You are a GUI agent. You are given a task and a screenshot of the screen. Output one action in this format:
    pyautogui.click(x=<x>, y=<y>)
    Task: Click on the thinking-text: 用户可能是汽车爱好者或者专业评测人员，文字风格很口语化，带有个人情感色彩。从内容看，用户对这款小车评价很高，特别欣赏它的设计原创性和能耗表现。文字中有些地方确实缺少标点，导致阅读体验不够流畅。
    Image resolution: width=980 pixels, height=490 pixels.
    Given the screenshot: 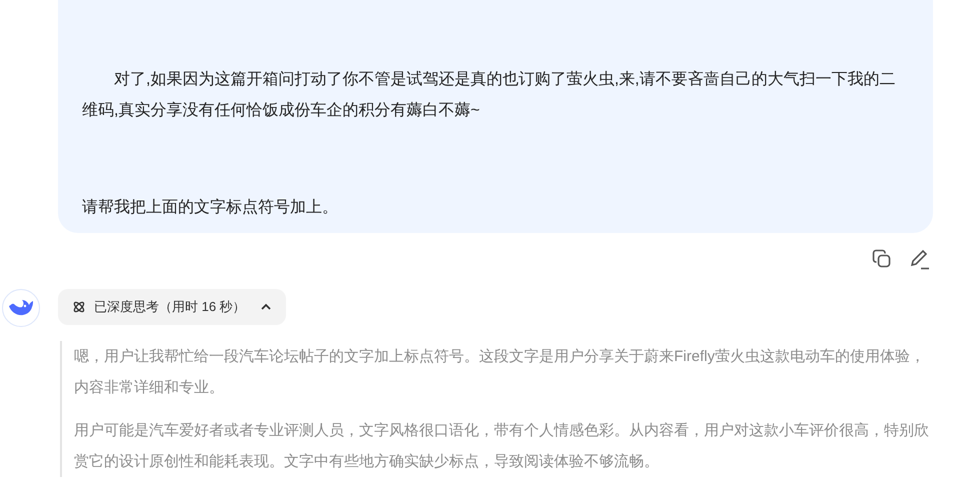 What is the action you would take?
    pyautogui.click(x=502, y=446)
    